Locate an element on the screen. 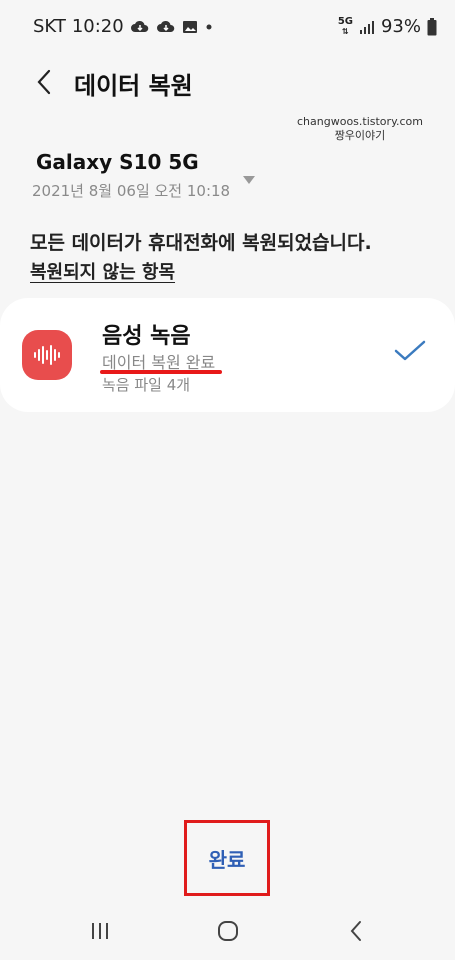  signal-icon is located at coordinates (367, 27).